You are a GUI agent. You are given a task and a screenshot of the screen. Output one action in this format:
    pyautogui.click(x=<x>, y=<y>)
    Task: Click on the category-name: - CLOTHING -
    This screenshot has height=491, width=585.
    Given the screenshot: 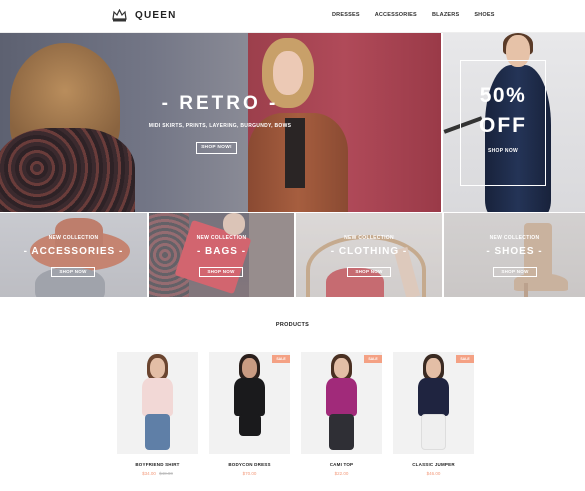 What is the action you would take?
    pyautogui.click(x=369, y=251)
    